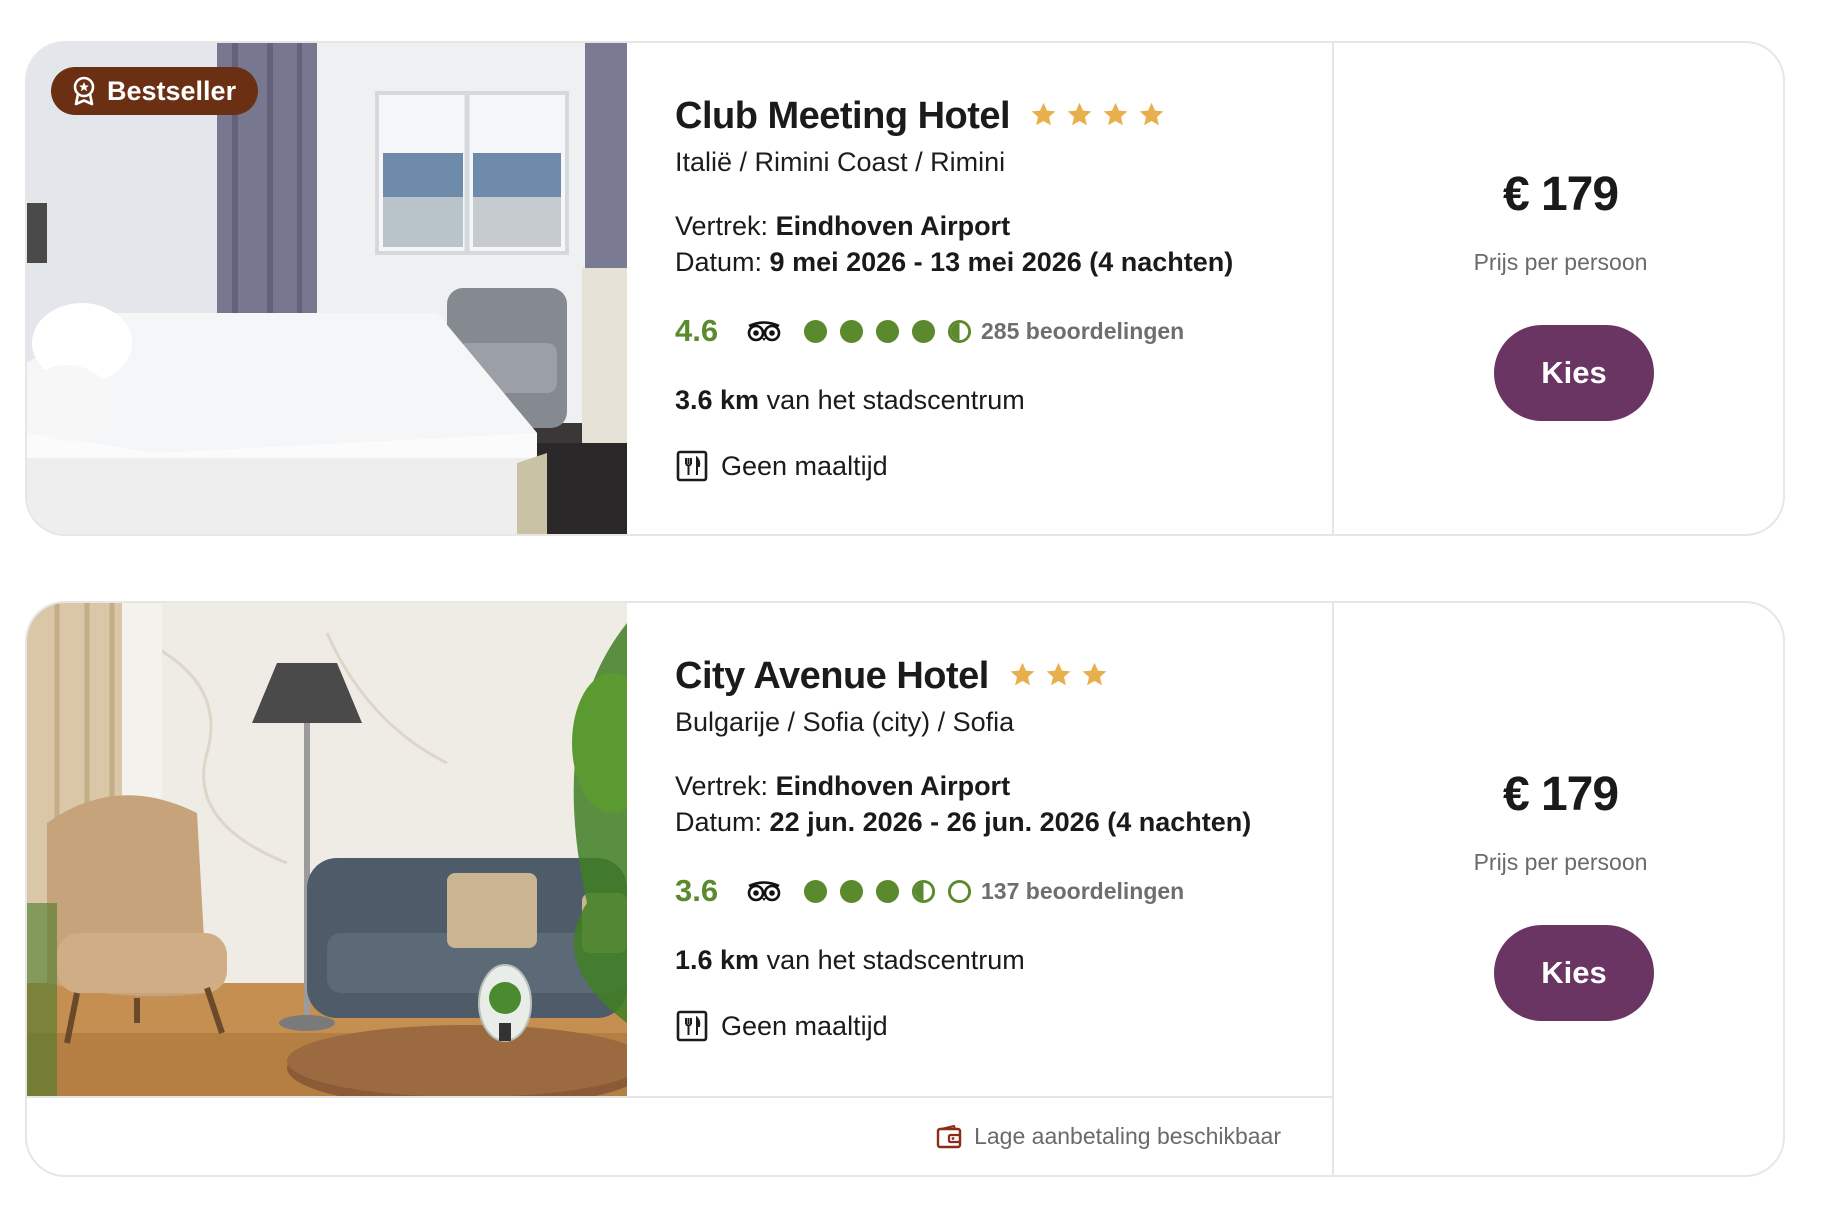 This screenshot has width=1826, height=1208. What do you see at coordinates (697, 330) in the screenshot?
I see `rating-score: 4.6` at bounding box center [697, 330].